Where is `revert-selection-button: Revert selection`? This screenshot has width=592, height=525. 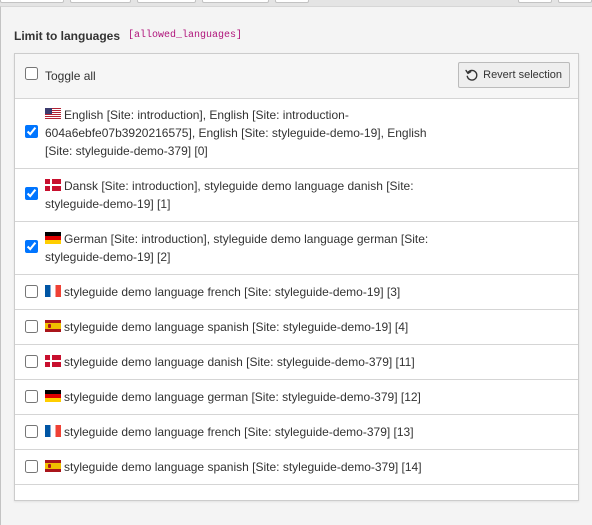 revert-selection-button: Revert selection is located at coordinates (514, 75).